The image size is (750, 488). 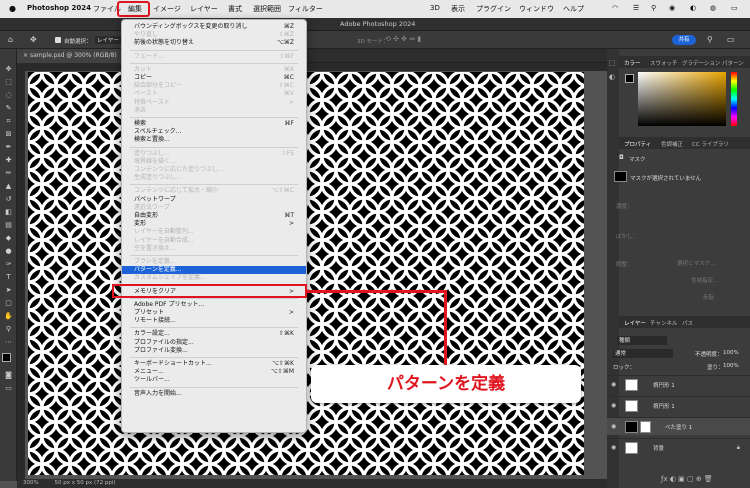 What do you see at coordinates (59, 8) in the screenshot?
I see `app-menu: Photoshop 2024` at bounding box center [59, 8].